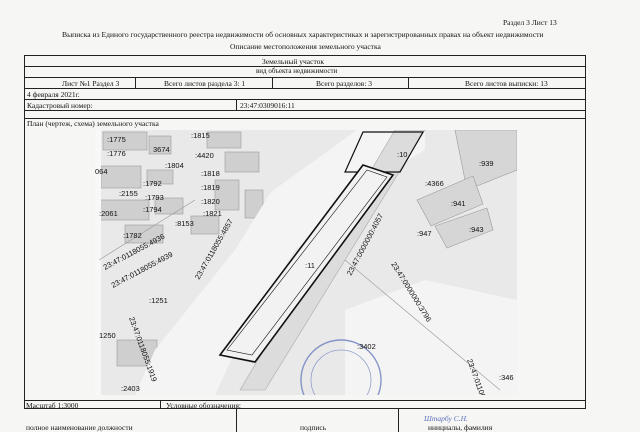 The image size is (640, 432). Describe the element at coordinates (161, 149) in the screenshot. I see `map-plot-label: 3674` at that location.